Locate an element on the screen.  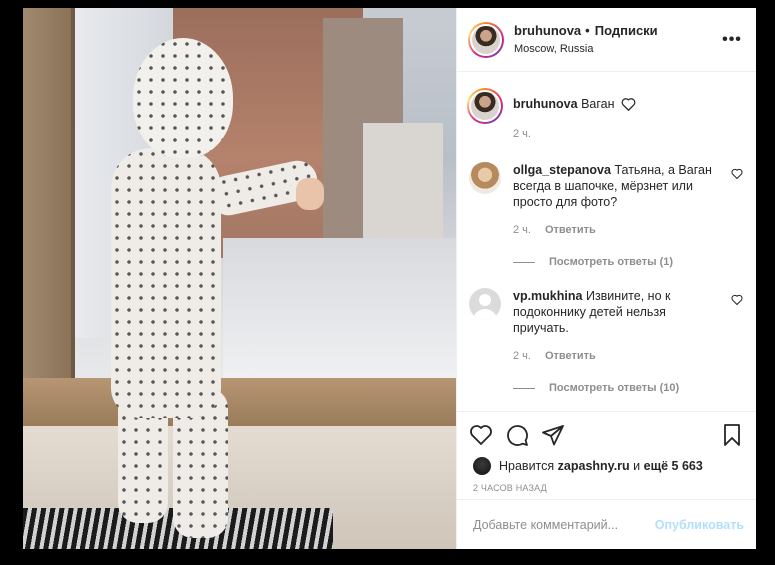
likes-count: ещё 5 663 is located at coordinates (673, 466).